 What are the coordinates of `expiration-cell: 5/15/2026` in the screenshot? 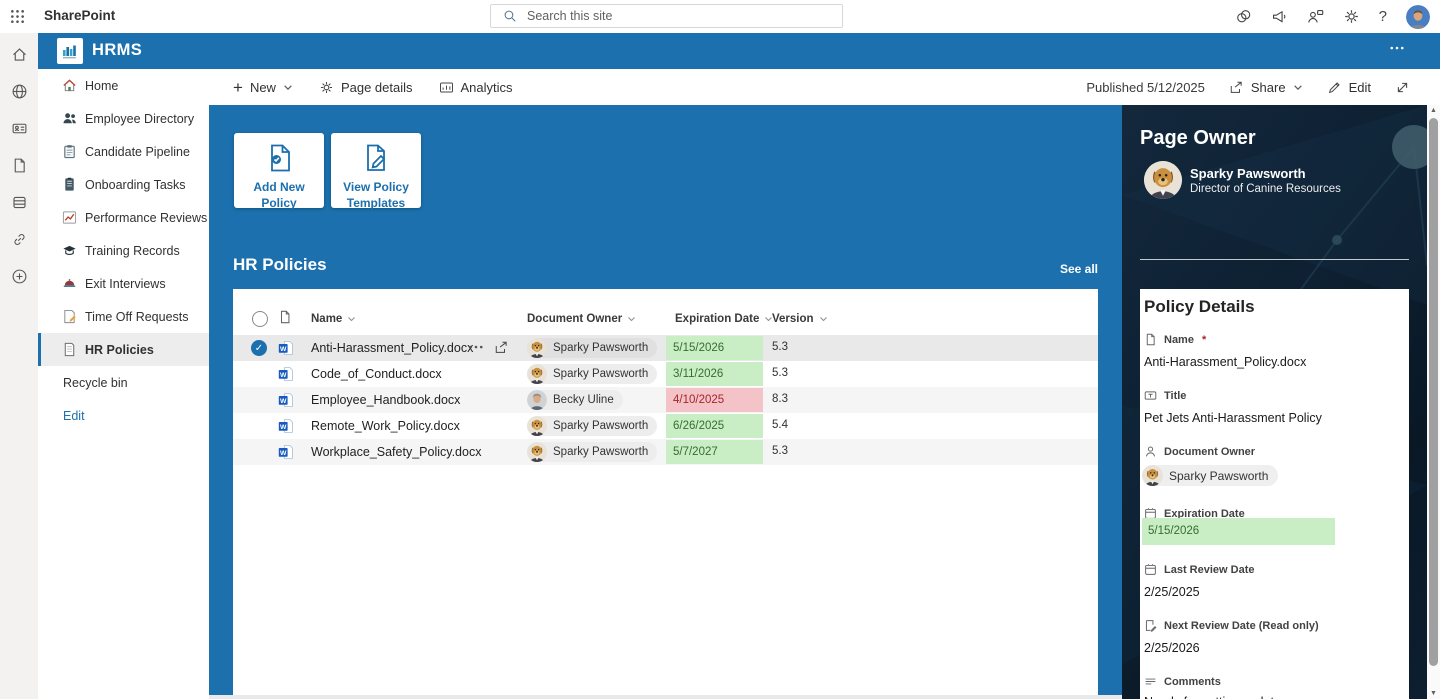 It's located at (714, 348).